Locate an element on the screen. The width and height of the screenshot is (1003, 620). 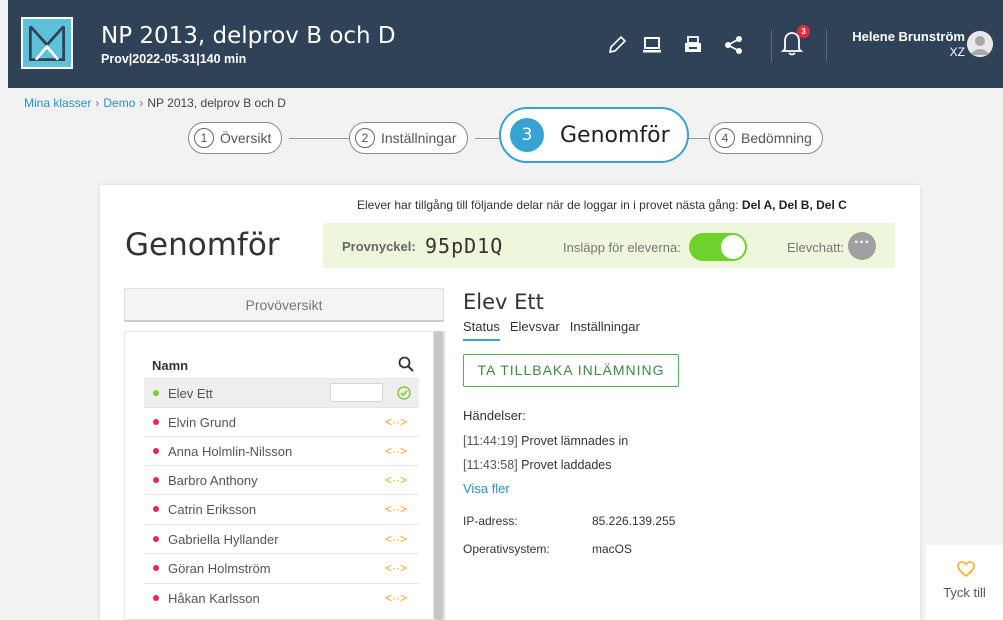
tab-status: Status is located at coordinates (481, 330).